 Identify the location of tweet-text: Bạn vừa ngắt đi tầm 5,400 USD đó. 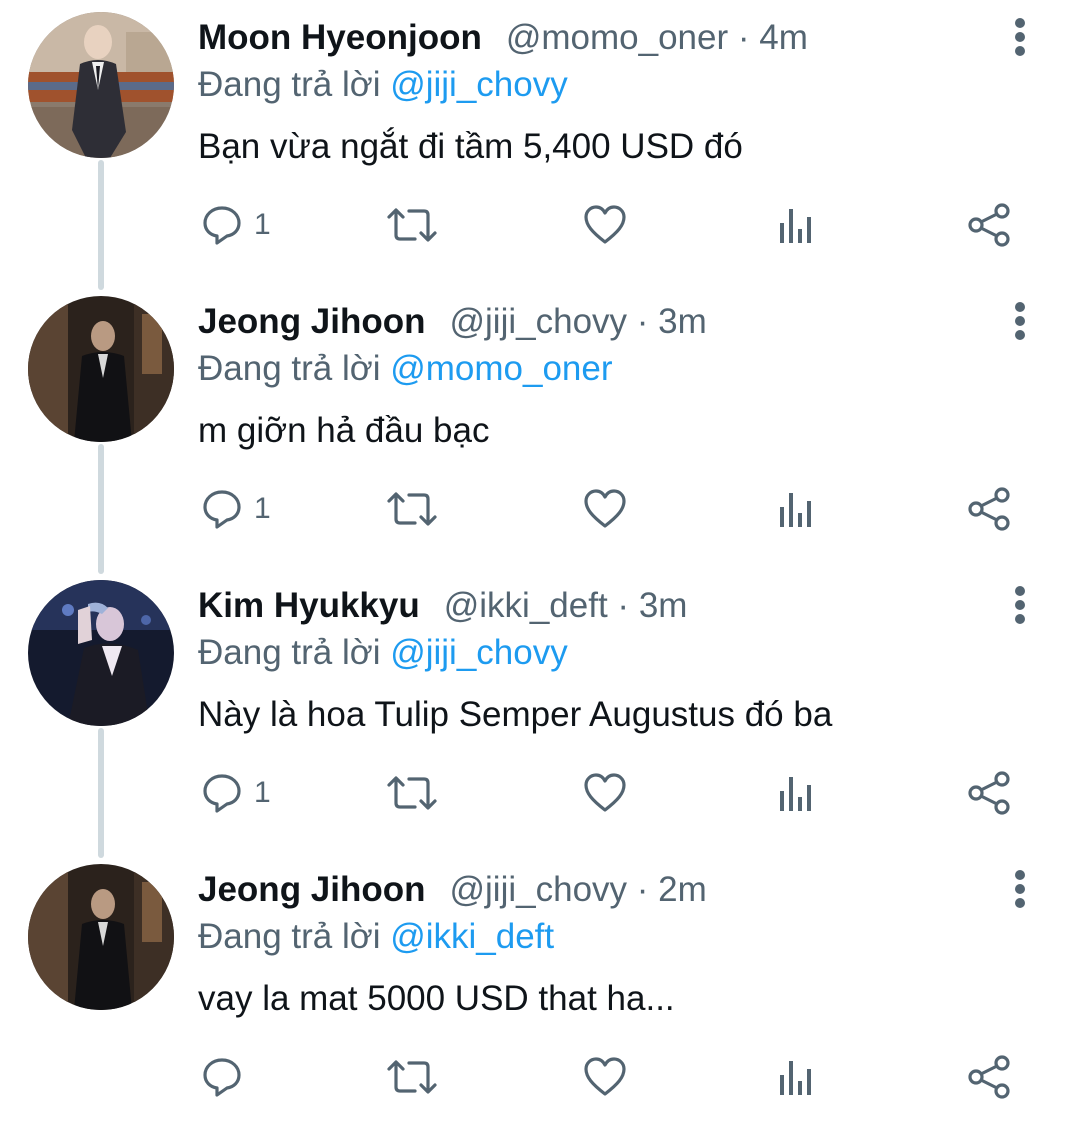
(470, 146).